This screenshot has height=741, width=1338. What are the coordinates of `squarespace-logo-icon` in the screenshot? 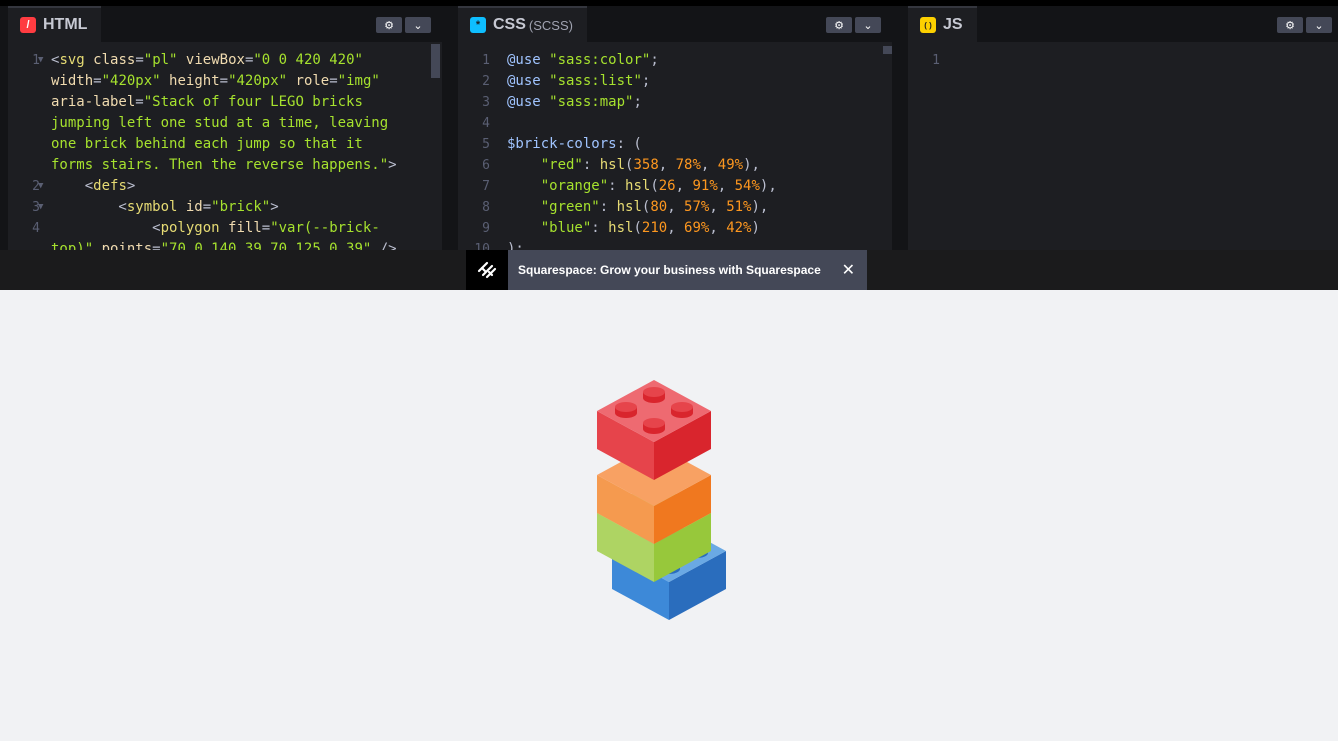 It's located at (487, 270).